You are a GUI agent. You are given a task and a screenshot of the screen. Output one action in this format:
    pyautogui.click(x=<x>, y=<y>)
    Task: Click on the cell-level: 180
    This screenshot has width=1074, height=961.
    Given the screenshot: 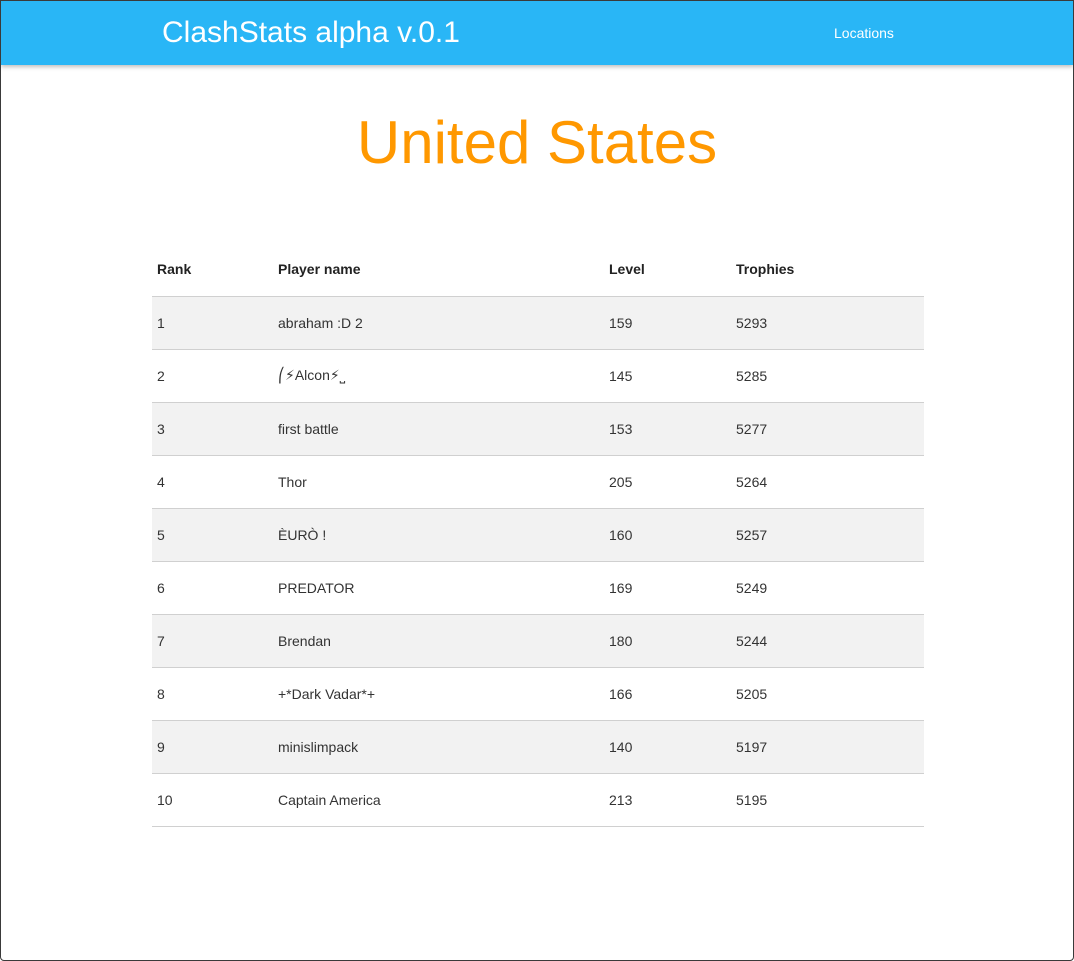 What is the action you would take?
    pyautogui.click(x=667, y=641)
    